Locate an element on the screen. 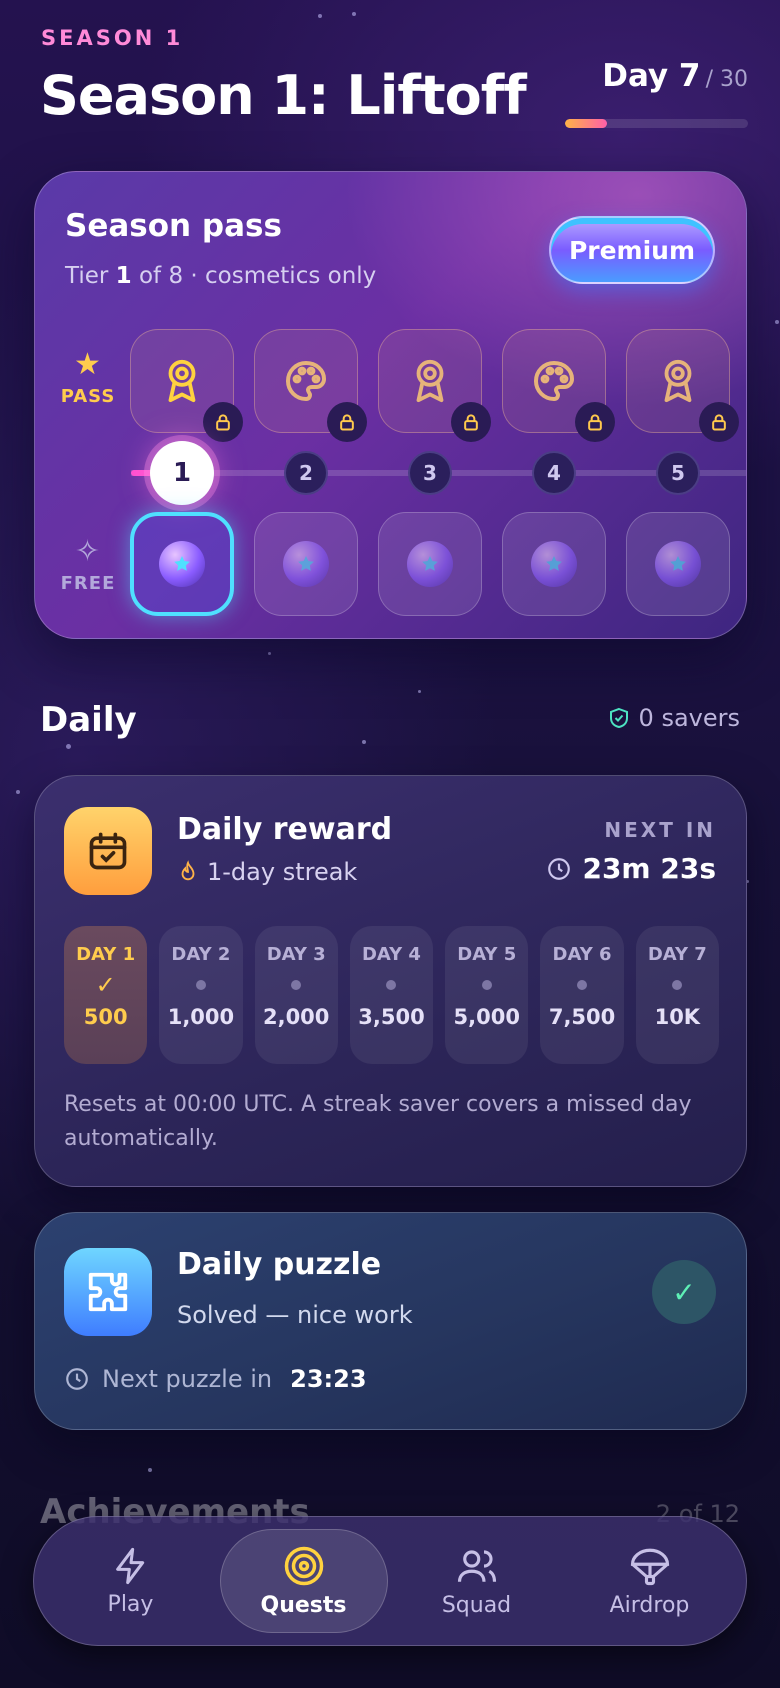  streak-savers: 0 savers is located at coordinates (673, 718).